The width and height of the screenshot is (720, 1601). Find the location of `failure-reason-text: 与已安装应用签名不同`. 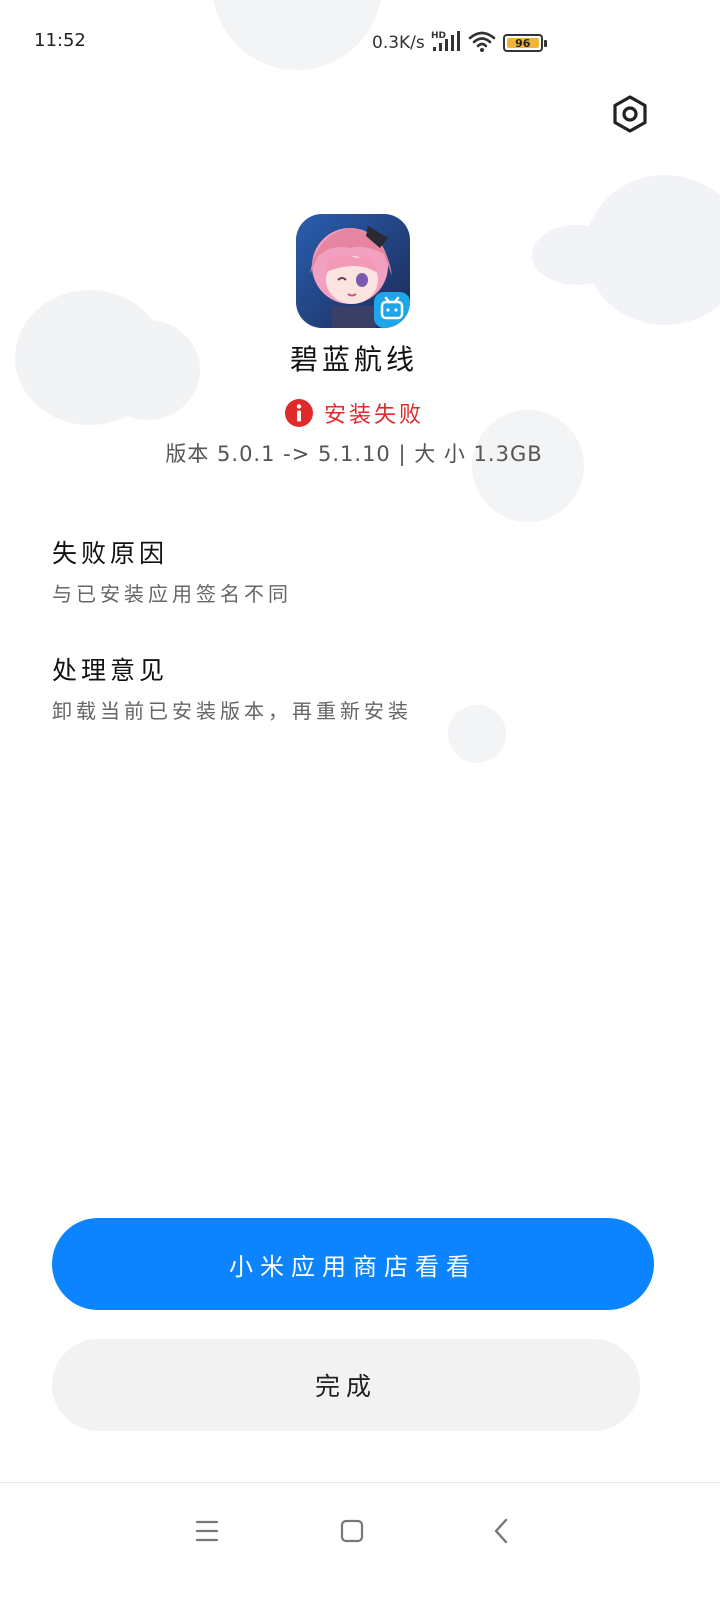

failure-reason-text: 与已安装应用签名不同 is located at coordinates (172, 594).